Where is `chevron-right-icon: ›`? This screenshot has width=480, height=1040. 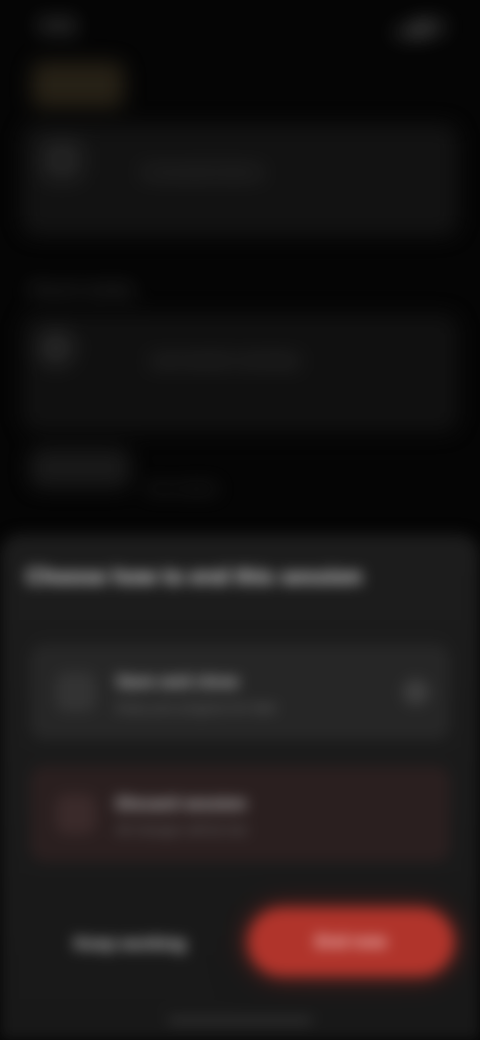
chevron-right-icon: › is located at coordinates (416, 692).